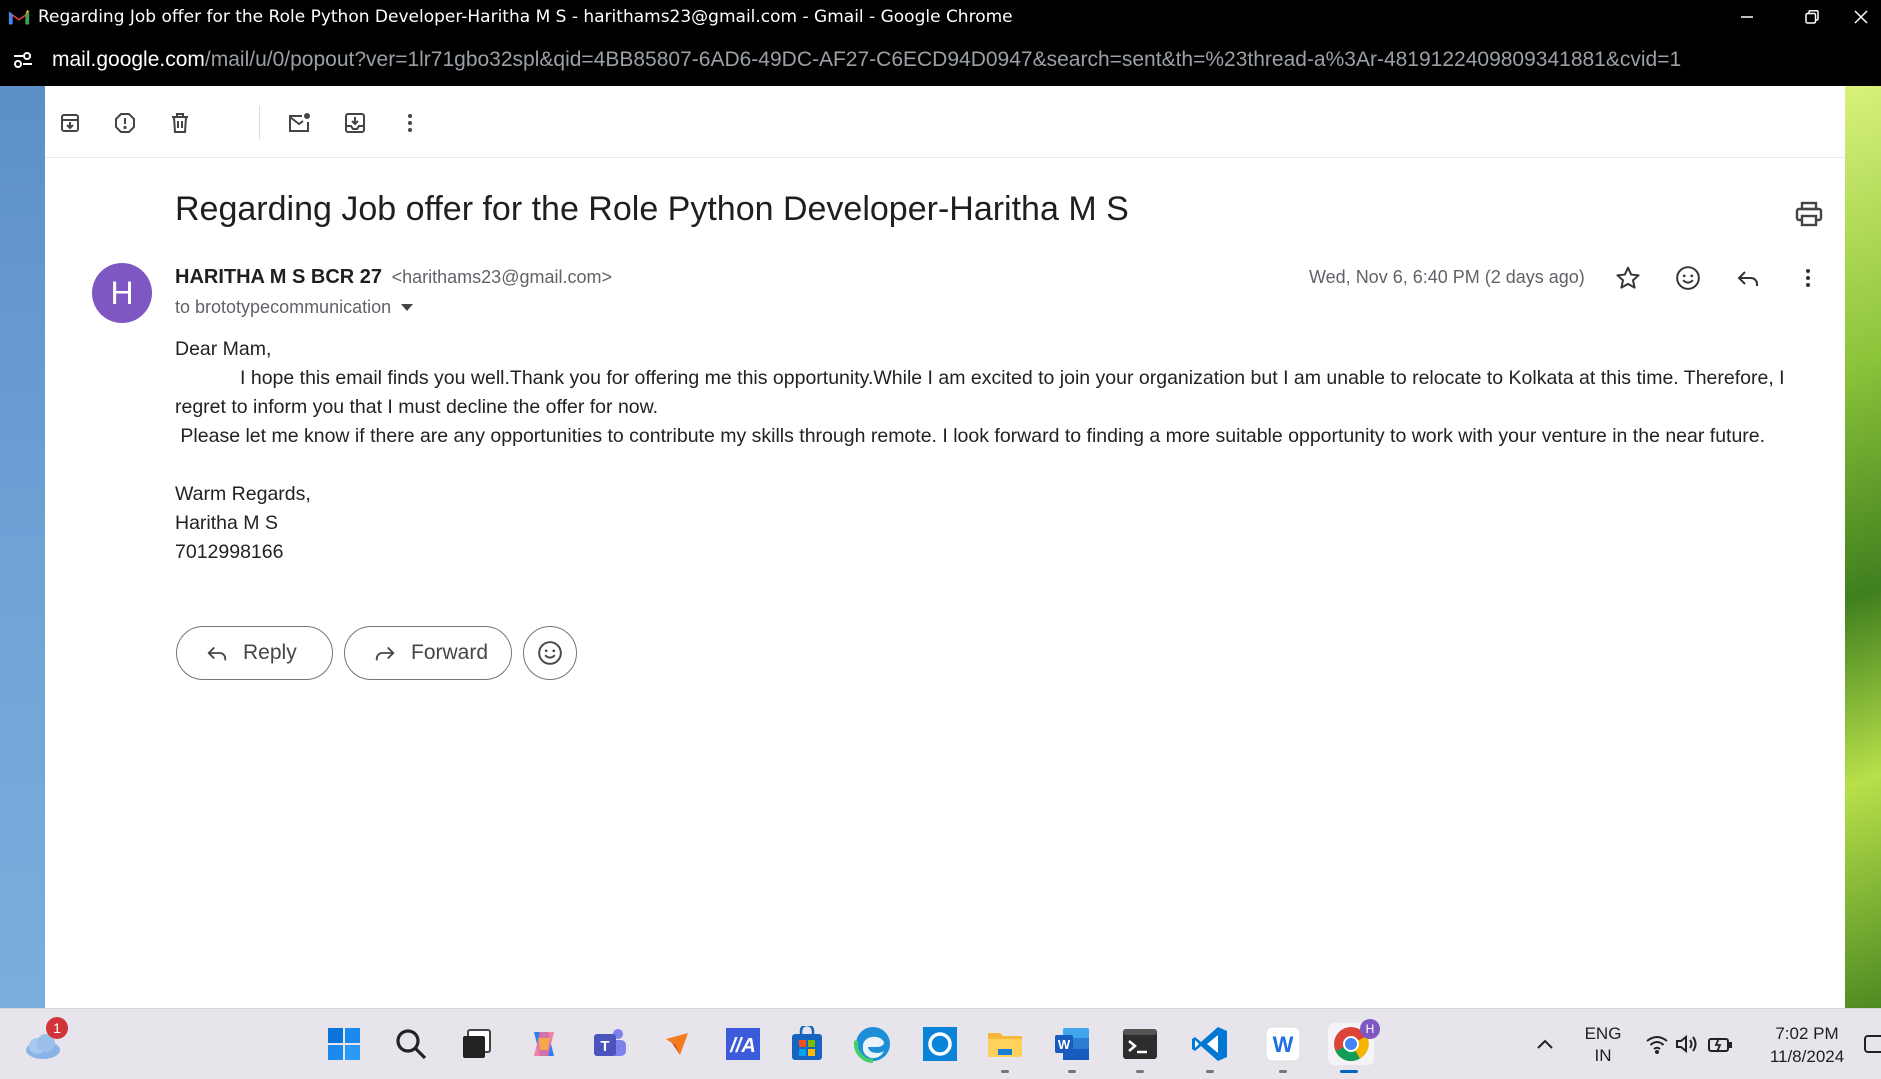 The height and width of the screenshot is (1079, 1881). I want to click on show-hidden-icons-button, so click(1545, 1044).